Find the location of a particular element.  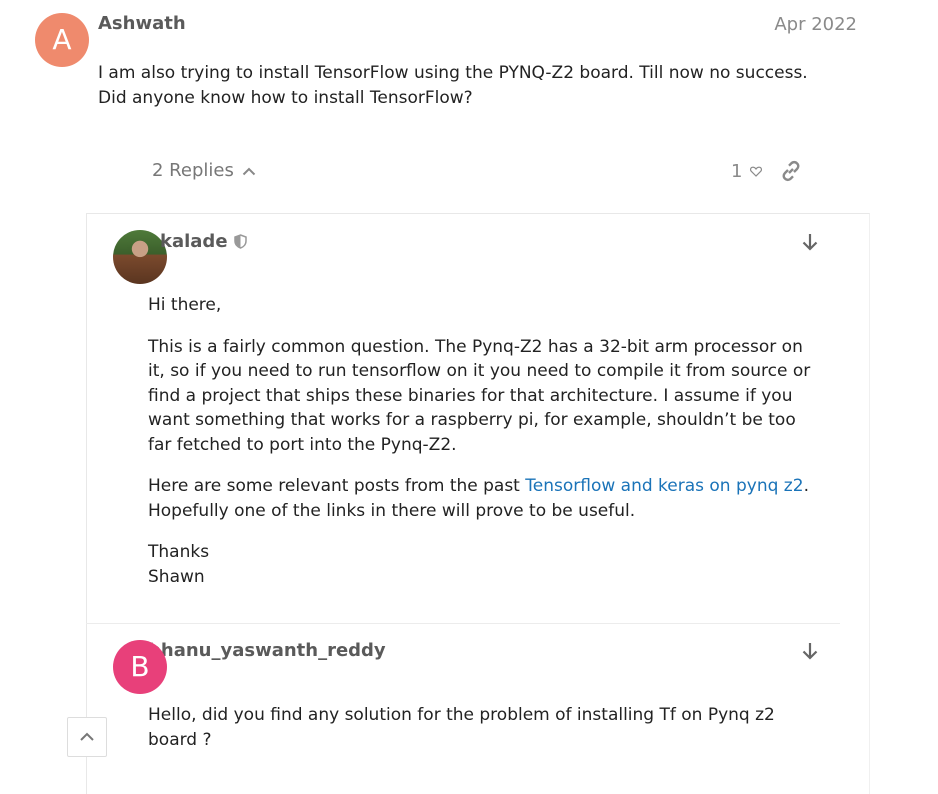

reply-username: bhanu_yaswanth_reddy is located at coordinates (267, 650).